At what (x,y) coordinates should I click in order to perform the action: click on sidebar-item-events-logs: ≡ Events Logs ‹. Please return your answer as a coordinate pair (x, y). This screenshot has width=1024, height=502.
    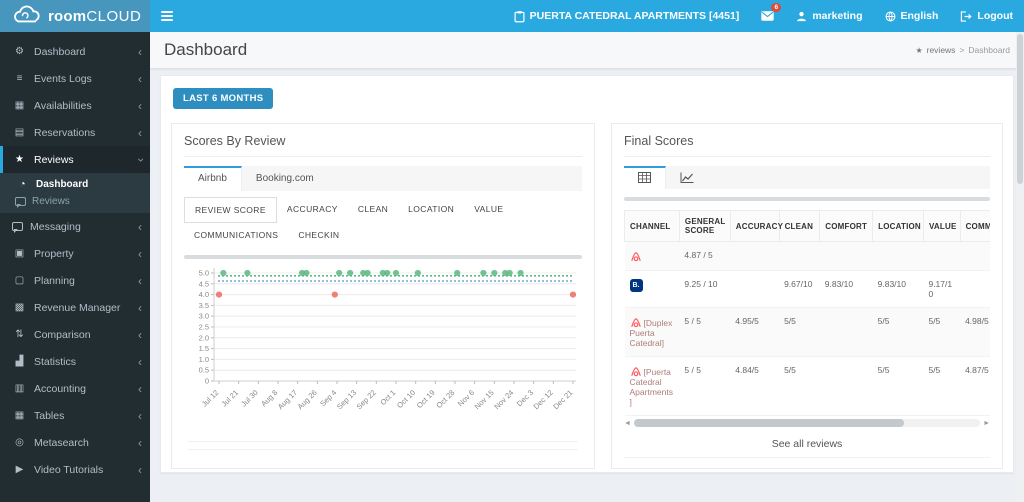
    Looking at the image, I should click on (75, 78).